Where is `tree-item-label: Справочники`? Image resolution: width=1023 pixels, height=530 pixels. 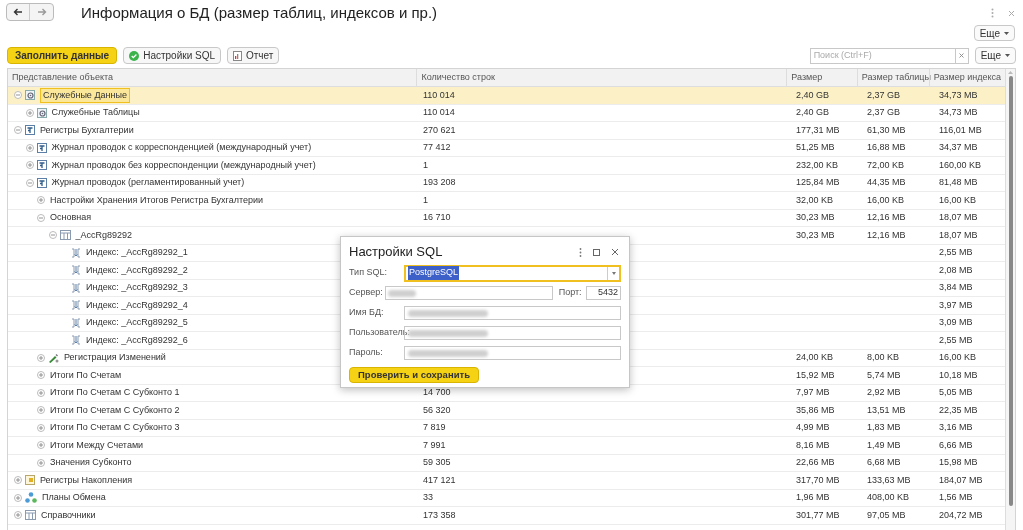
tree-item-label: Справочники is located at coordinates (68, 515).